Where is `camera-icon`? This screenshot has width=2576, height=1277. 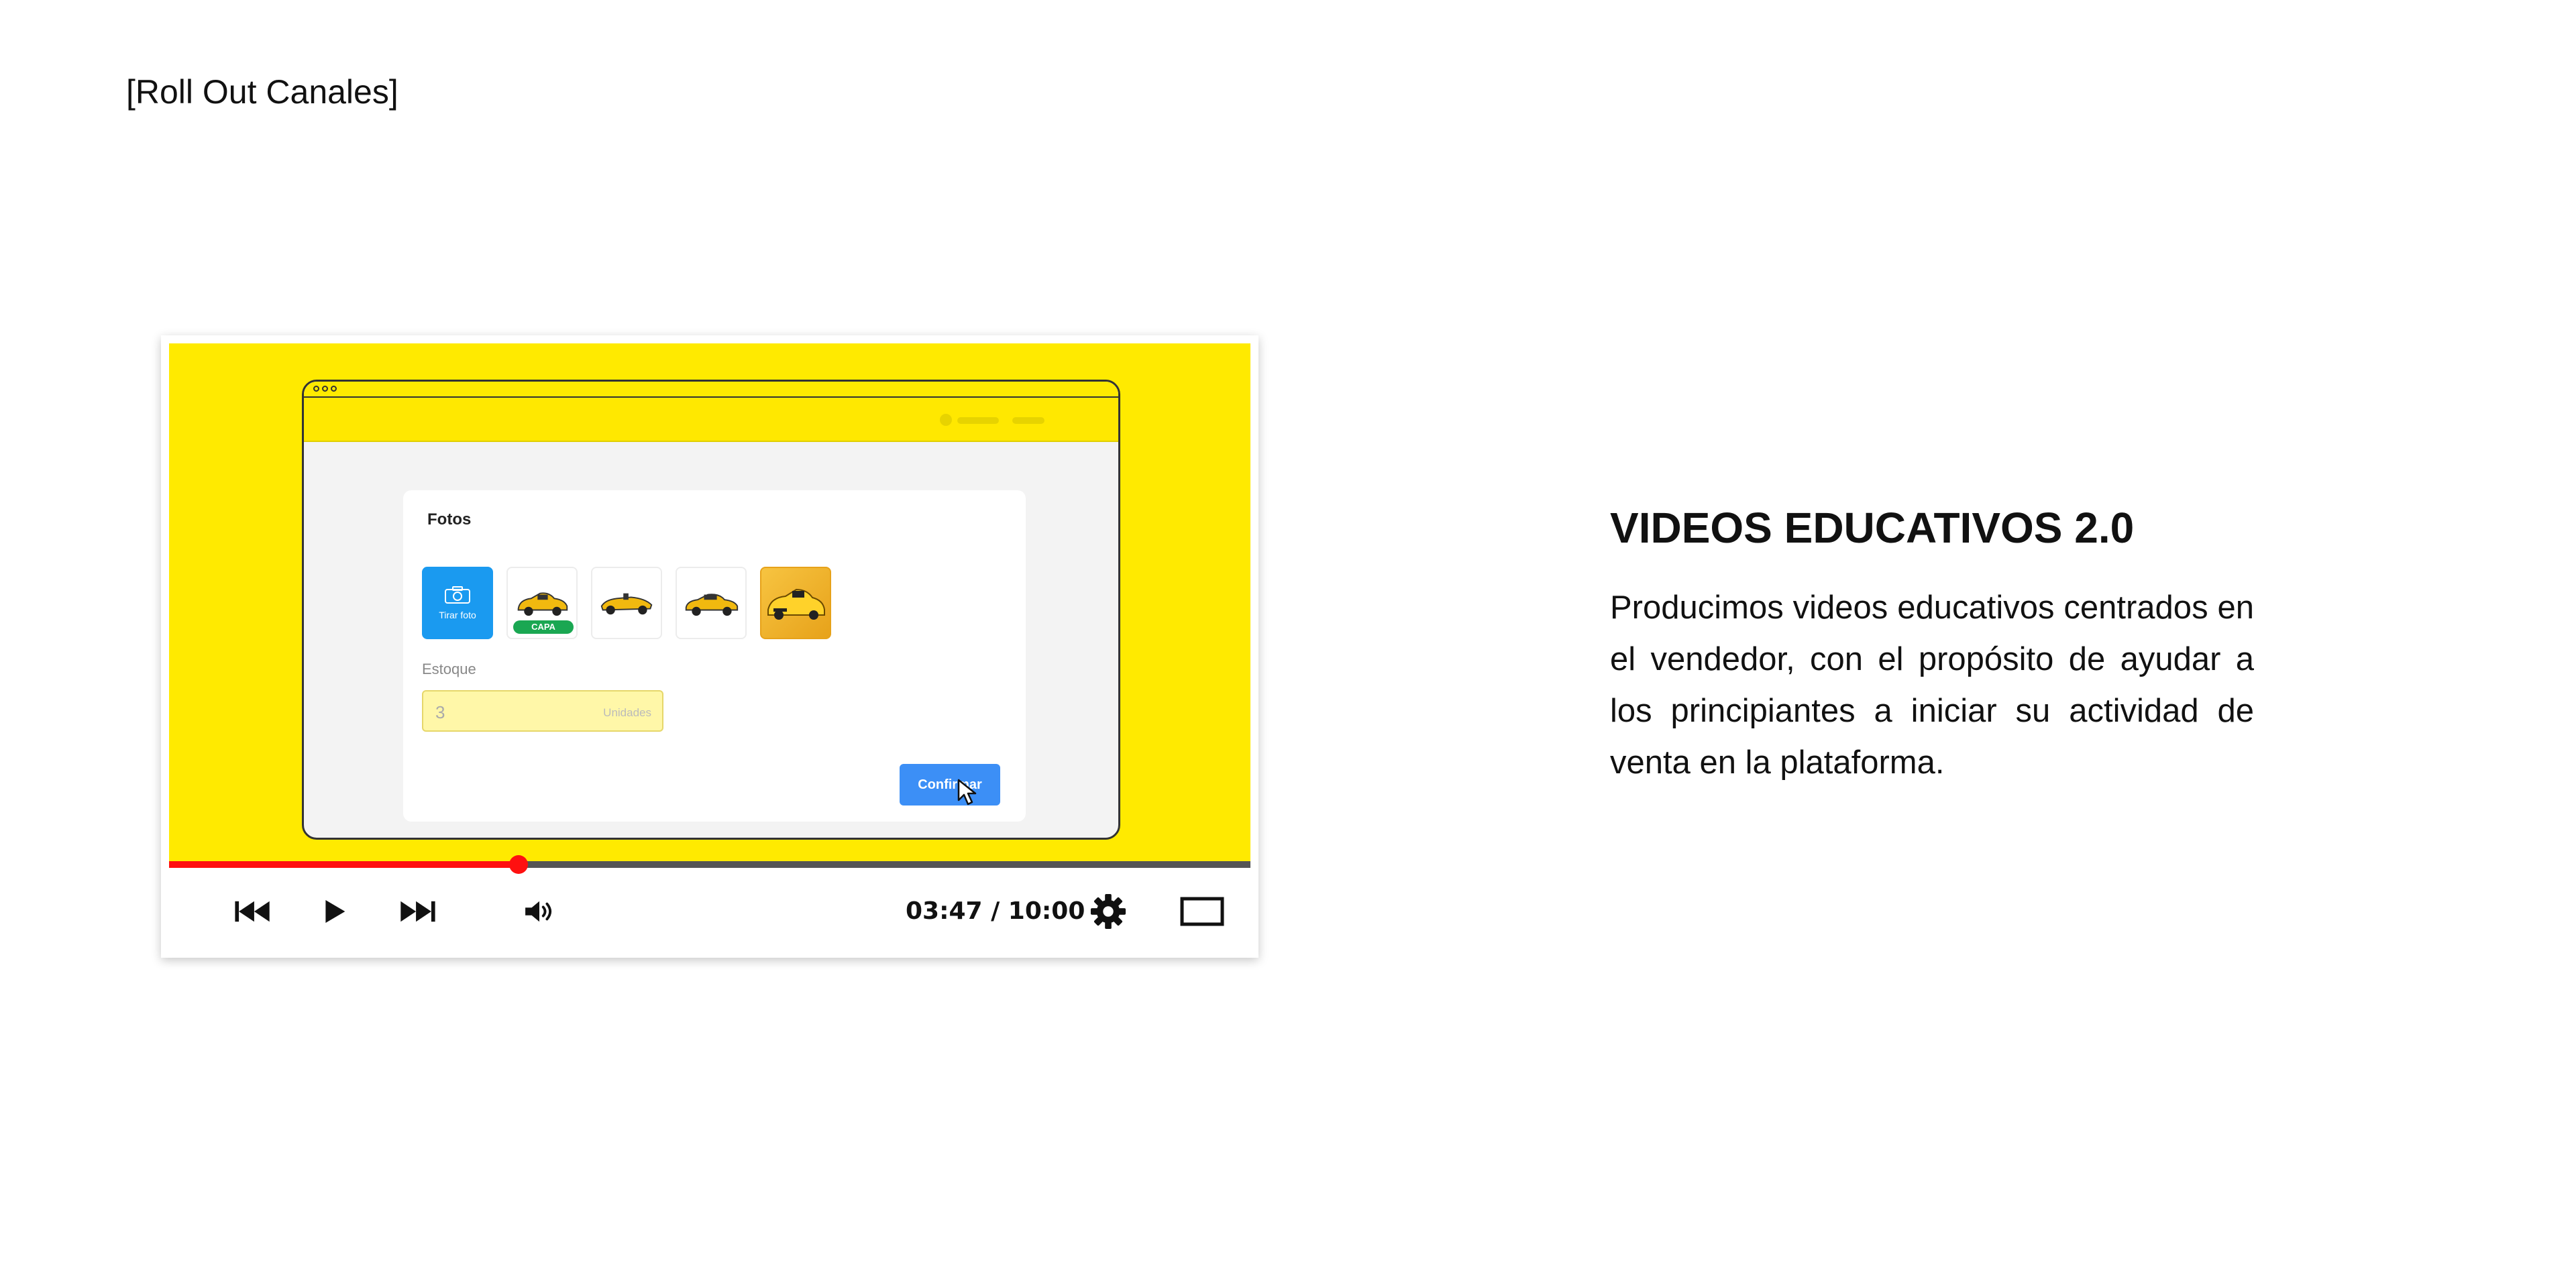 camera-icon is located at coordinates (457, 595).